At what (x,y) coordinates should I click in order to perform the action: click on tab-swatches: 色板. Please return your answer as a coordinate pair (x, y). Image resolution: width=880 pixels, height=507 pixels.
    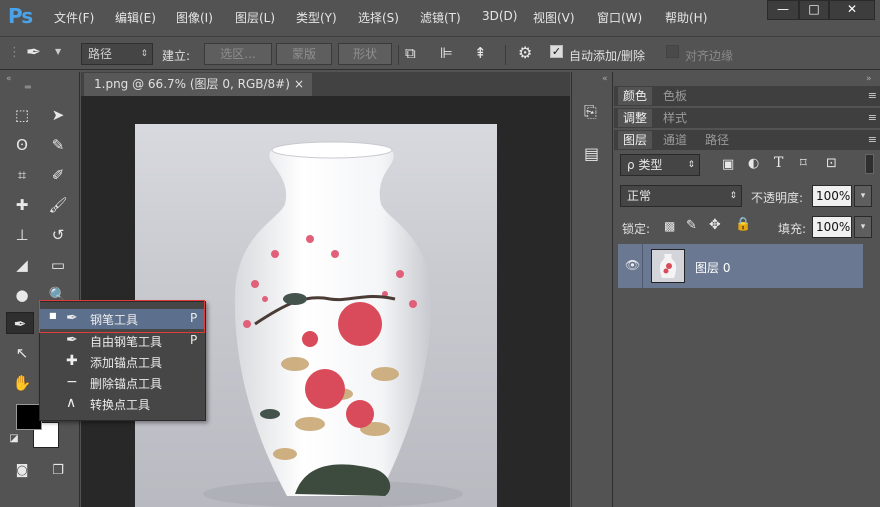
    Looking at the image, I should click on (675, 96).